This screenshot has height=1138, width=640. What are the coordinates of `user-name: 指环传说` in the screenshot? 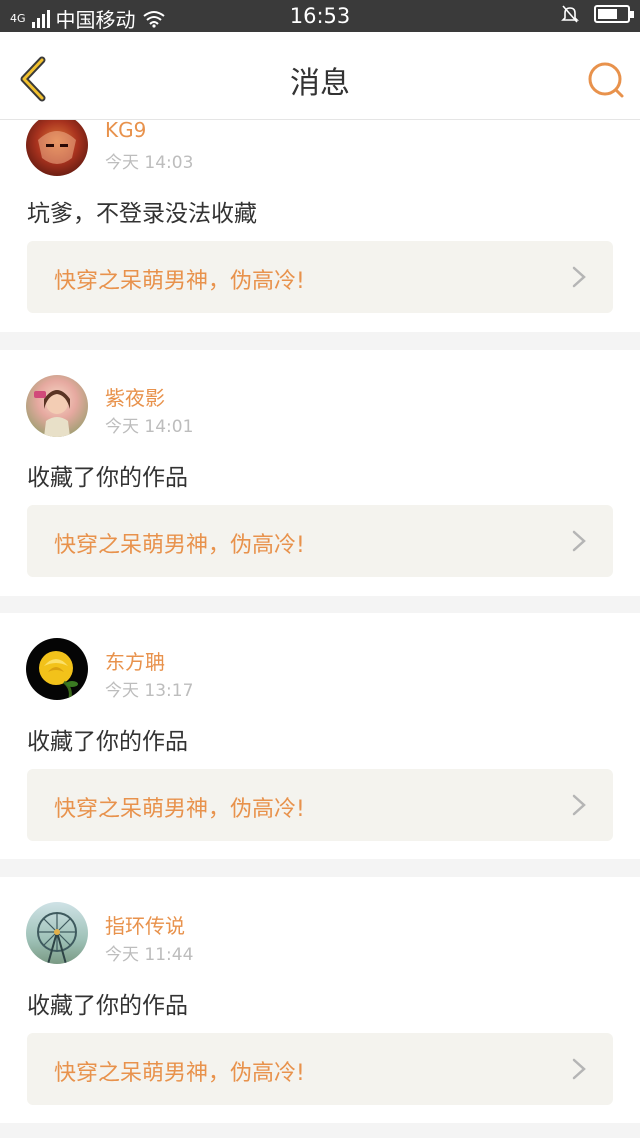 It's located at (145, 924).